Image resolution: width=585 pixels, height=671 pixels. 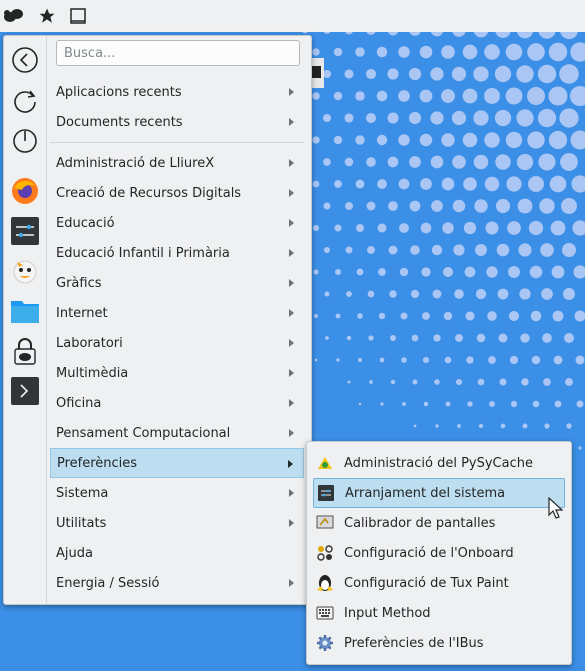 What do you see at coordinates (177, 343) in the screenshot?
I see `menu-item-laboratory: Laboratori` at bounding box center [177, 343].